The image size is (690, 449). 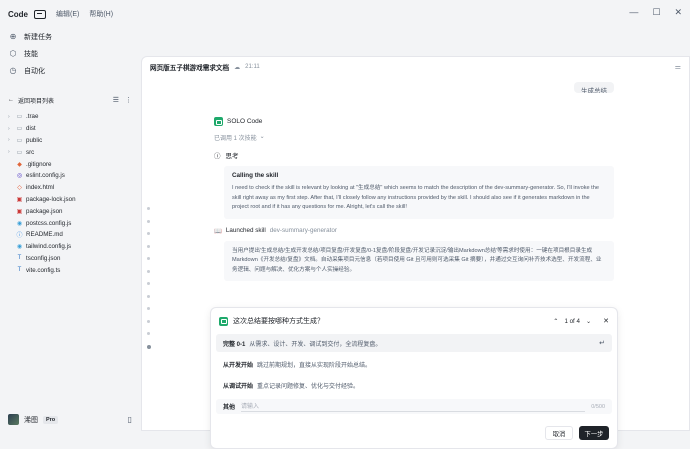 What do you see at coordinates (414, 137) in the screenshot?
I see `skills-used-toggle: 已调用 1 次技能 ⌄` at bounding box center [414, 137].